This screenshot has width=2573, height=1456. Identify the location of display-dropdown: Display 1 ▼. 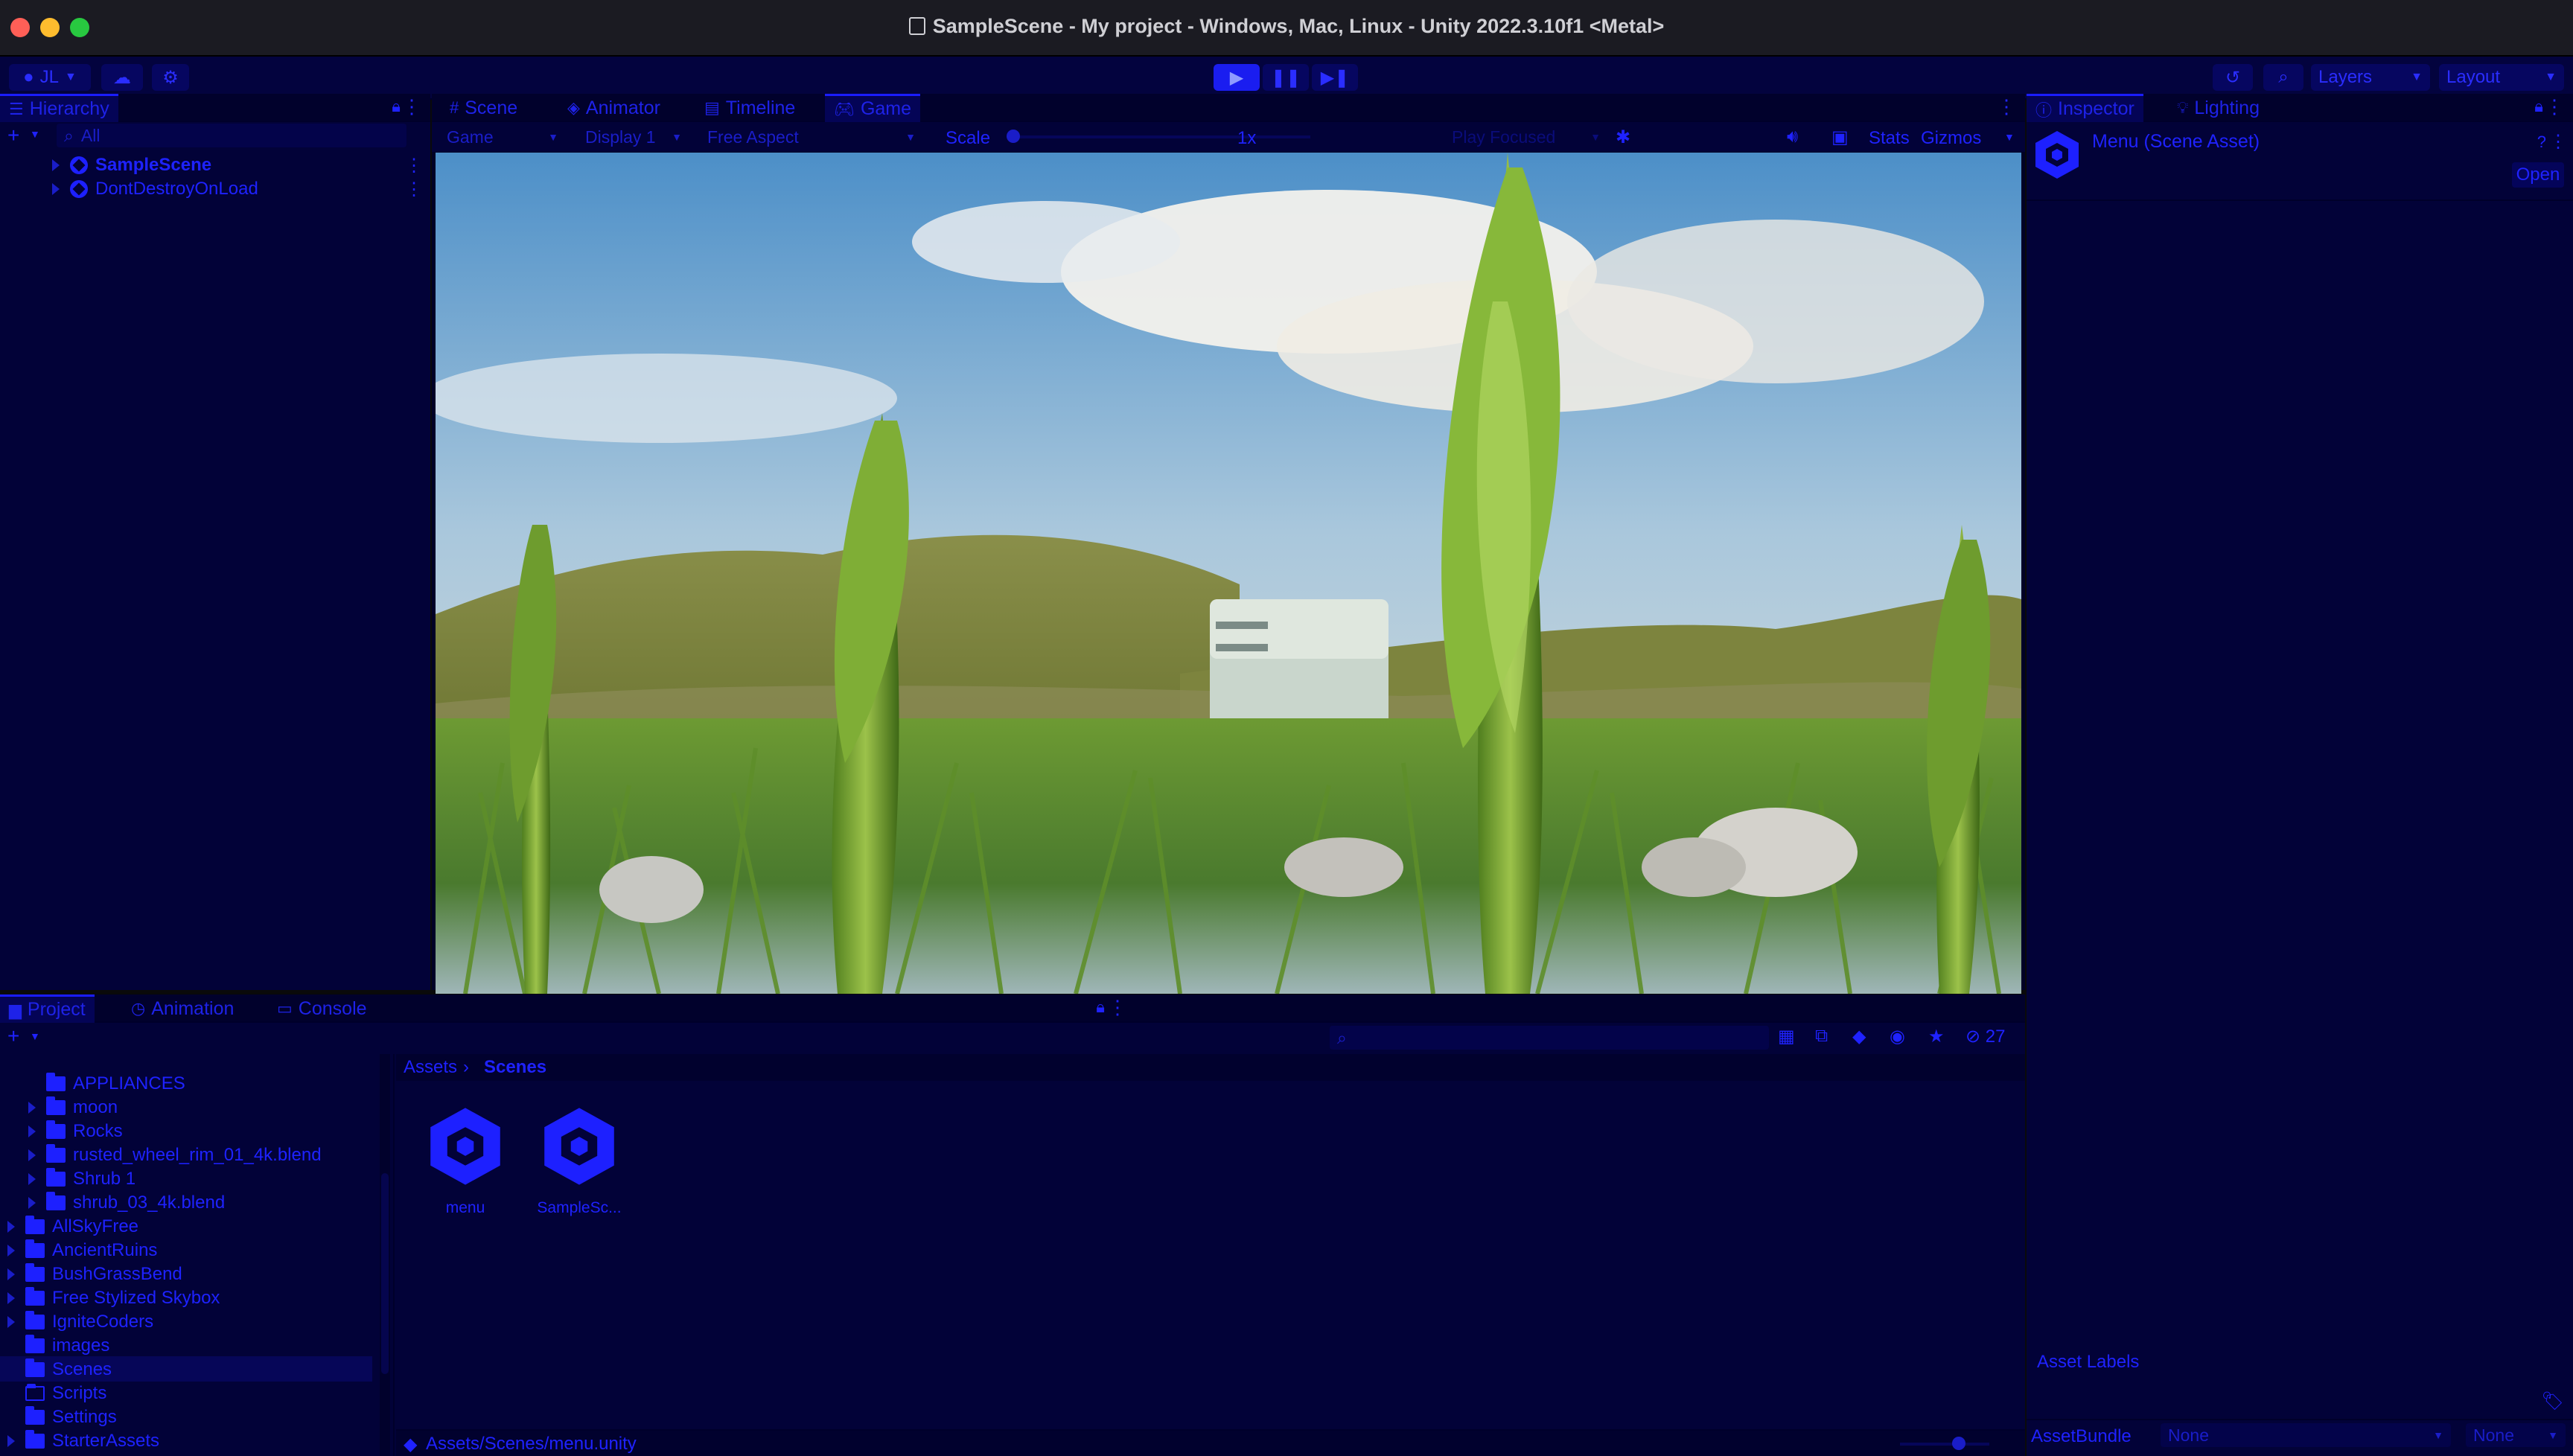
(633, 137).